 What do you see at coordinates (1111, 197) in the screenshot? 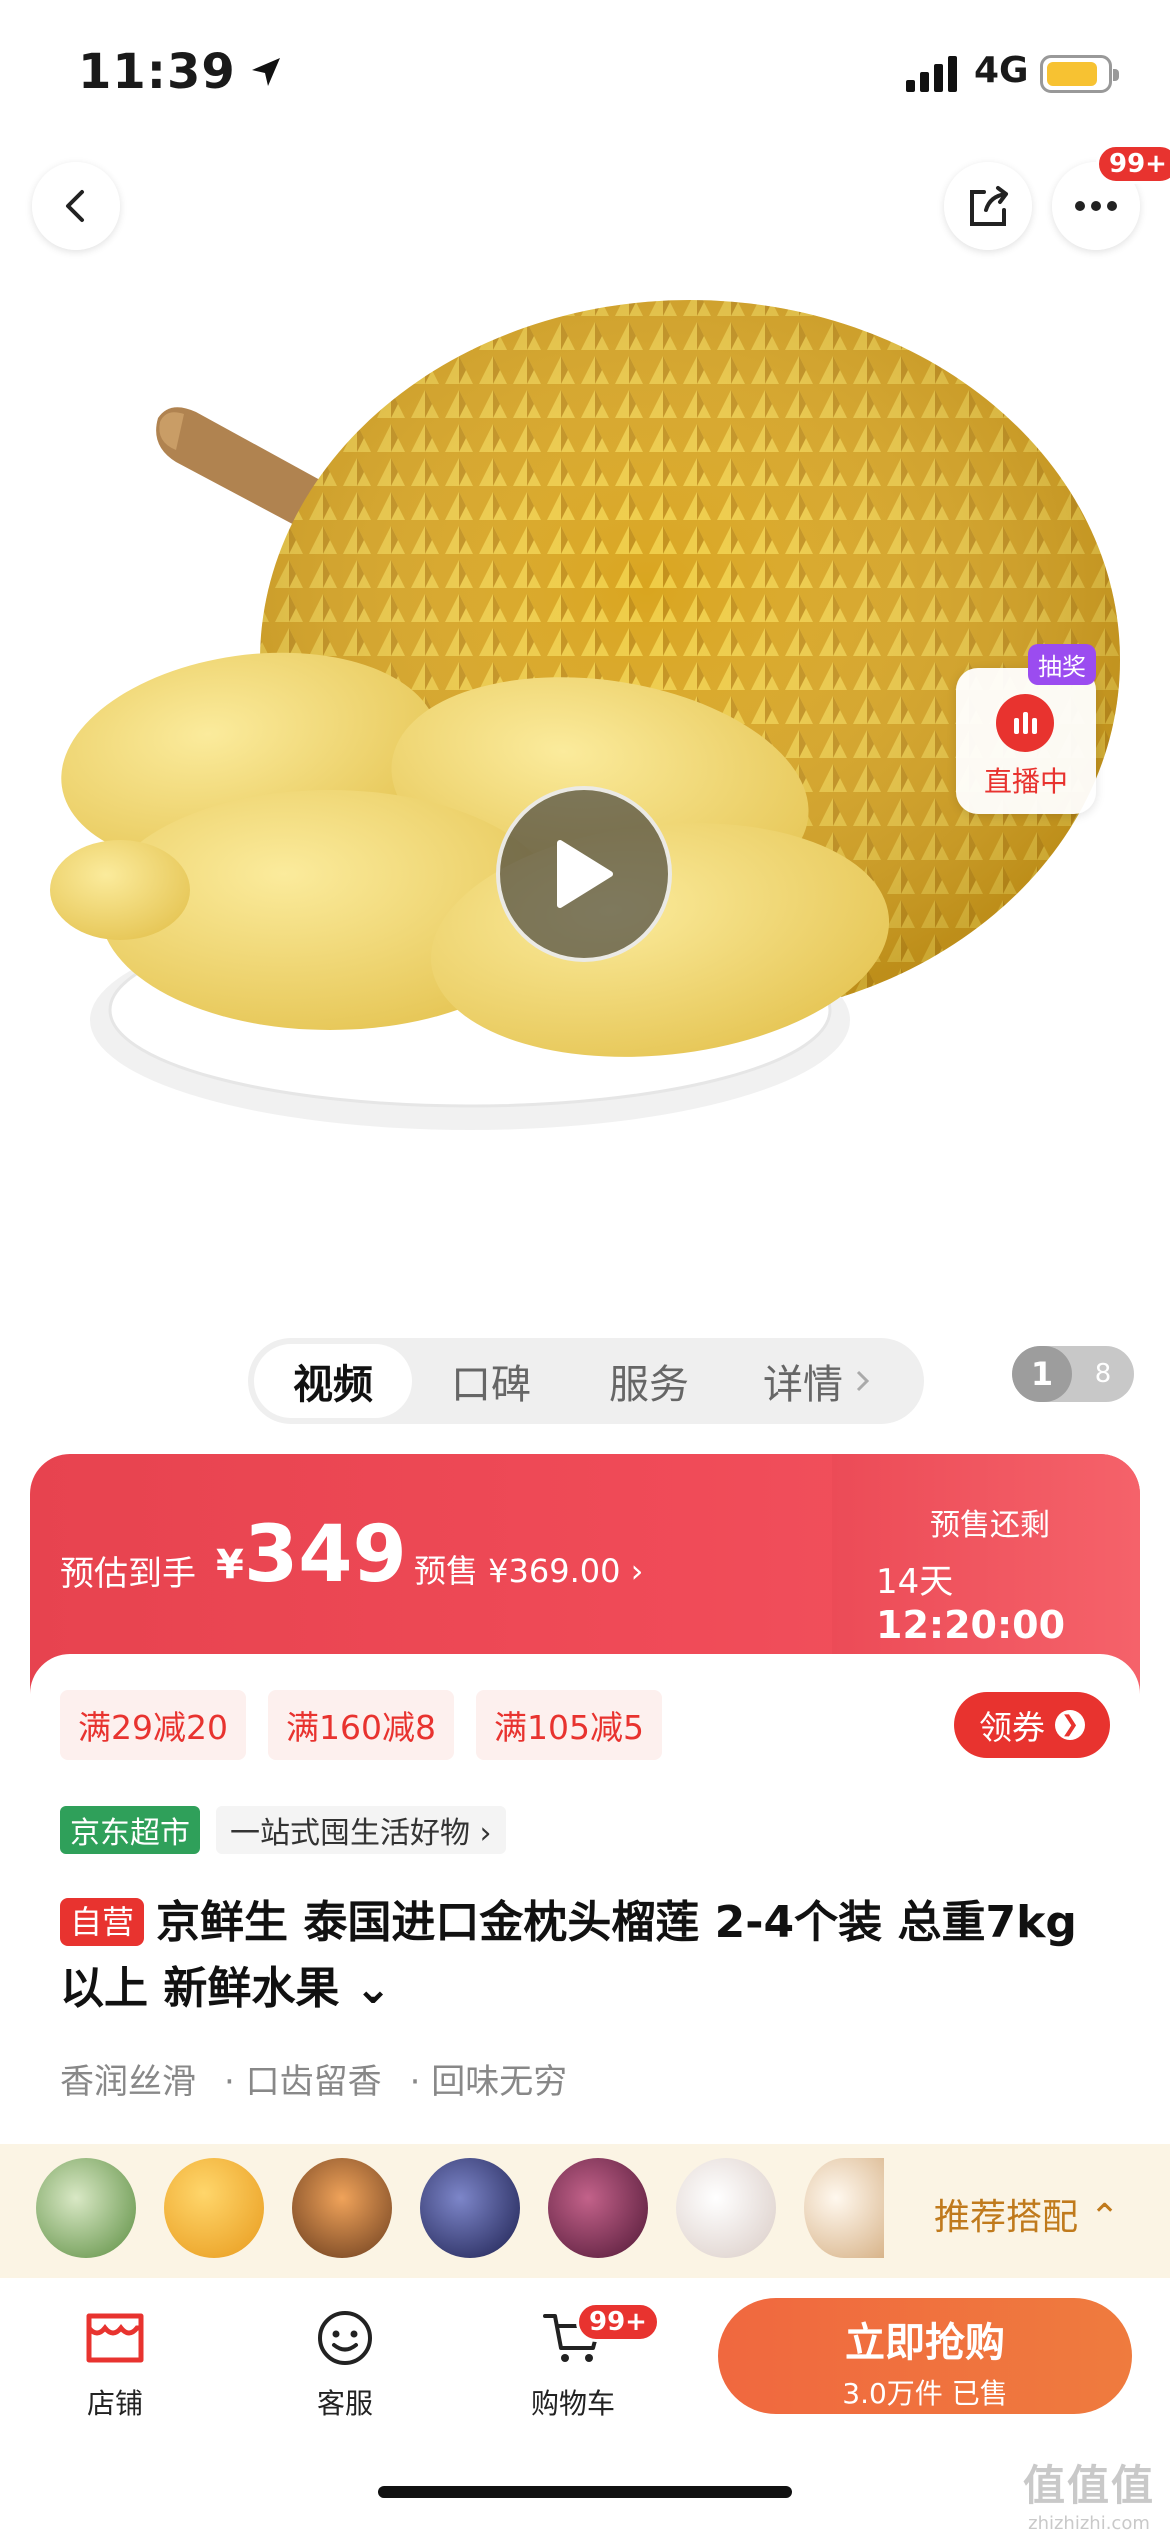
I see `more-button: 99+` at bounding box center [1111, 197].